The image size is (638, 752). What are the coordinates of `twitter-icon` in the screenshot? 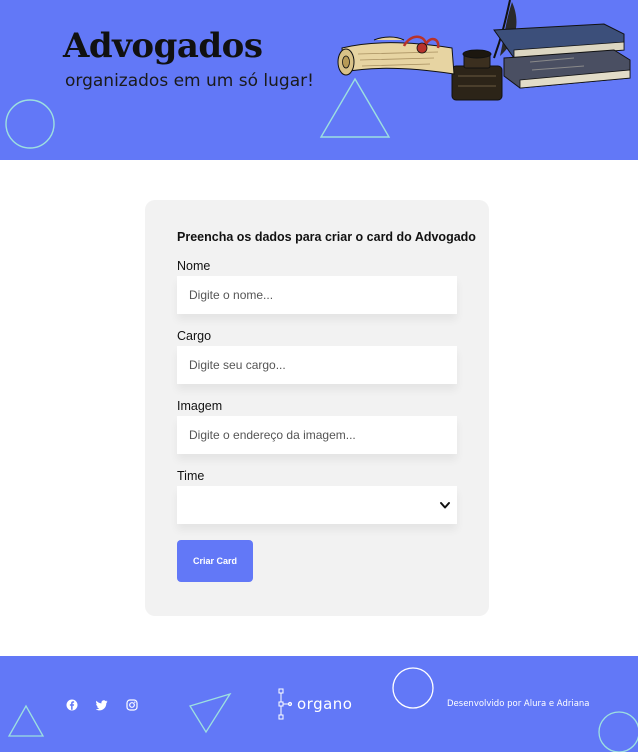 It's located at (101, 704).